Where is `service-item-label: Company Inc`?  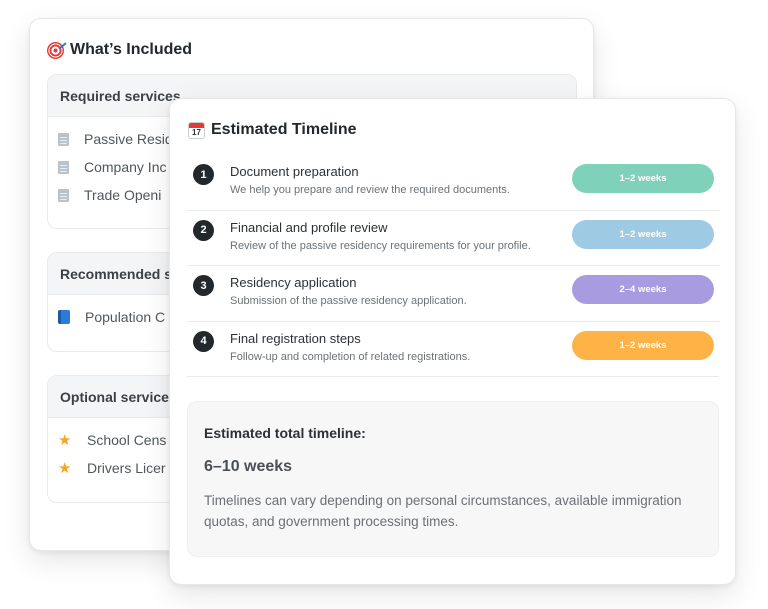
service-item-label: Company Inc is located at coordinates (125, 167).